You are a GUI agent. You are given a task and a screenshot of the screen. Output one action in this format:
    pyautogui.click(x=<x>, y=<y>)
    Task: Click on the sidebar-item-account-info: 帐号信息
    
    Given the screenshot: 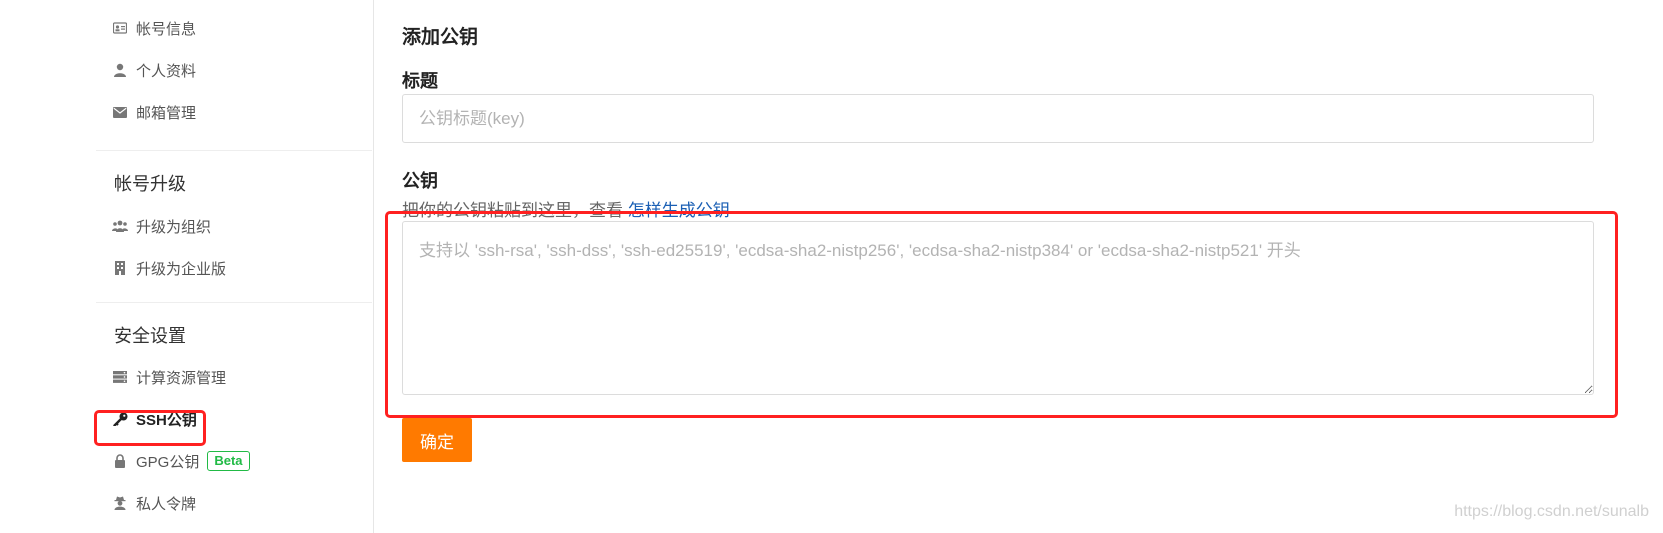 What is the action you would take?
    pyautogui.click(x=154, y=28)
    